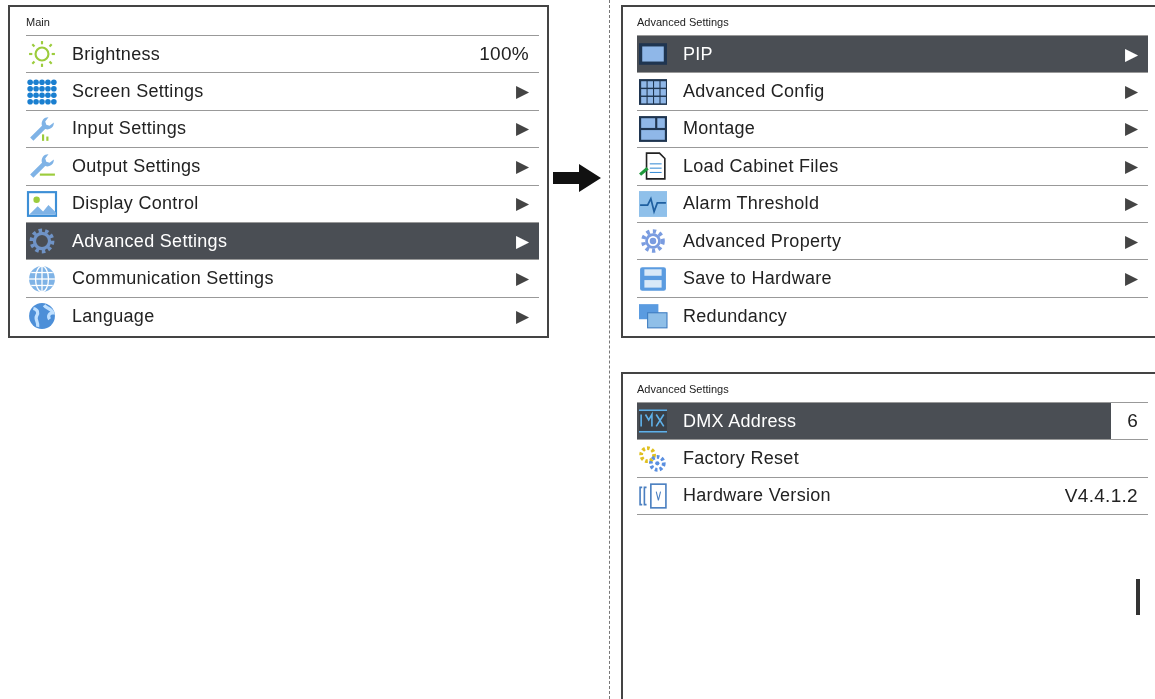 The width and height of the screenshot is (1155, 699). What do you see at coordinates (892, 316) in the screenshot?
I see `menu-item: Redundancy` at bounding box center [892, 316].